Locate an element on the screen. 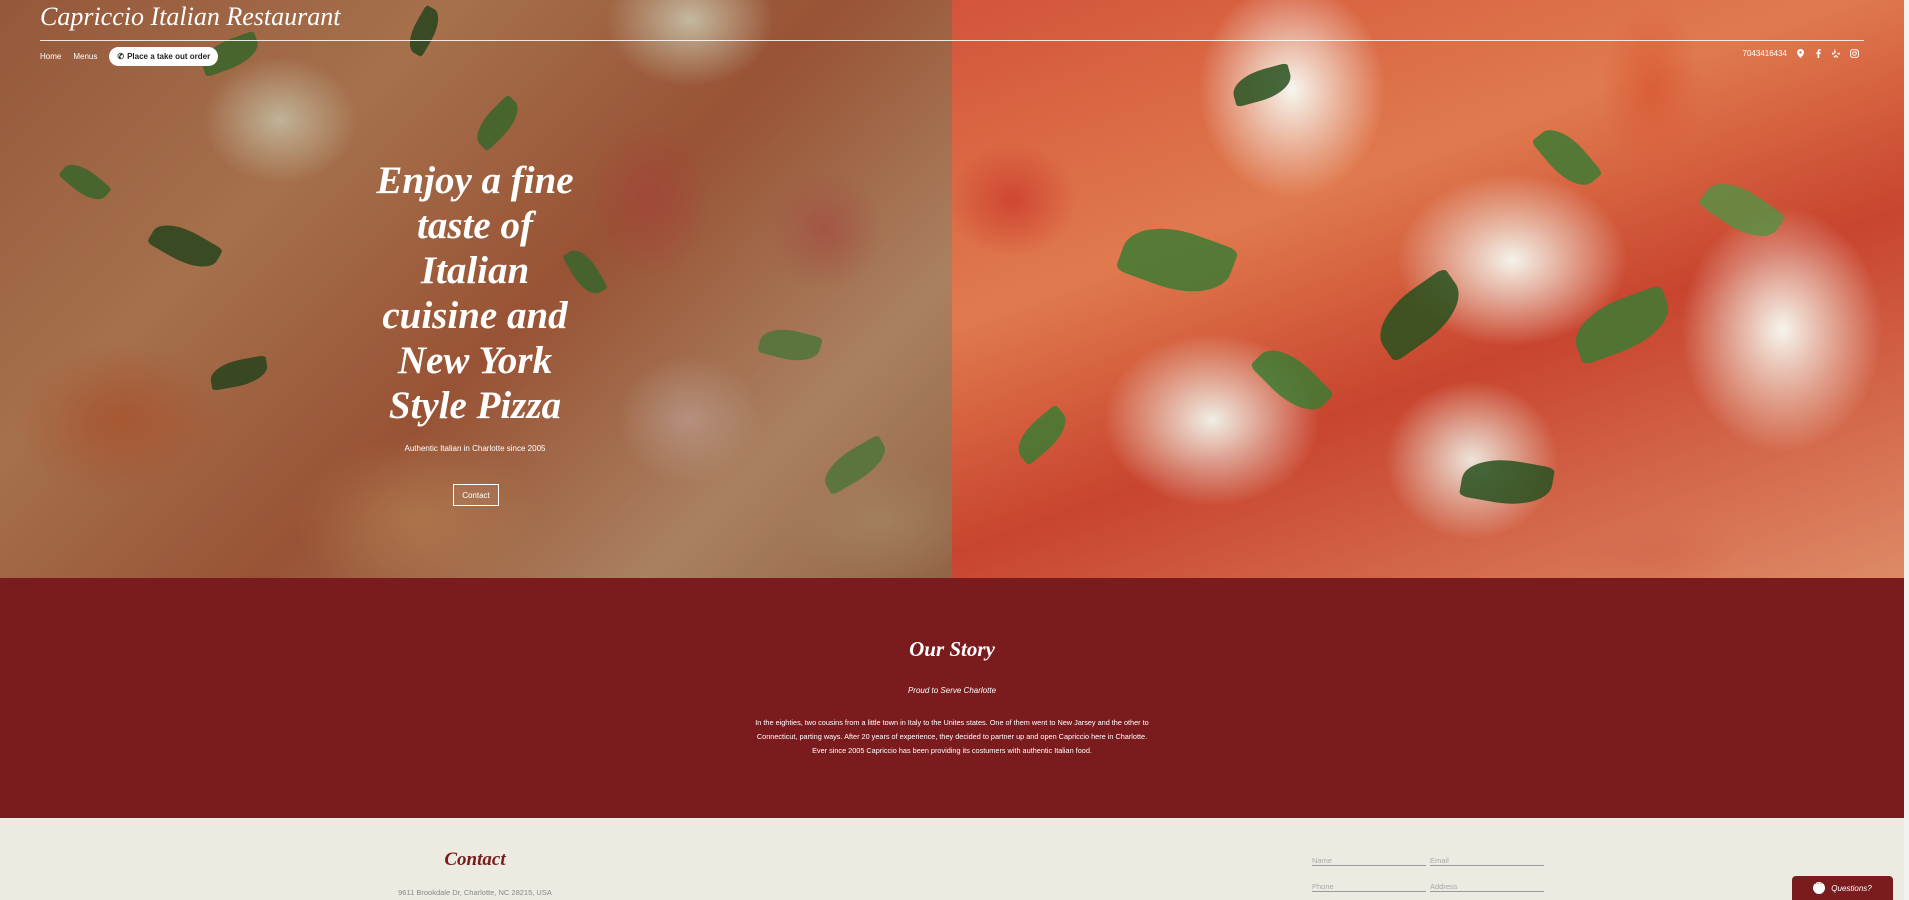  email-field is located at coordinates (1487, 860).